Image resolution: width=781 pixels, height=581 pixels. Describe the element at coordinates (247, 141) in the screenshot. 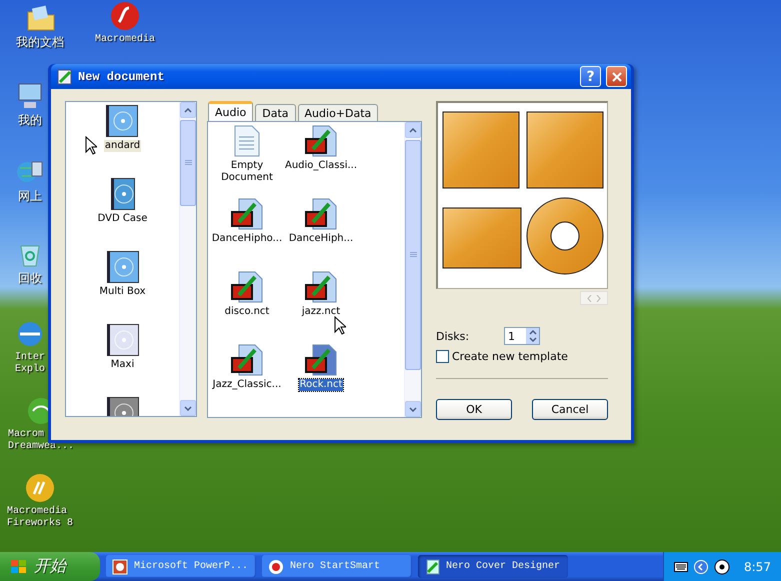

I see `document-icon` at that location.